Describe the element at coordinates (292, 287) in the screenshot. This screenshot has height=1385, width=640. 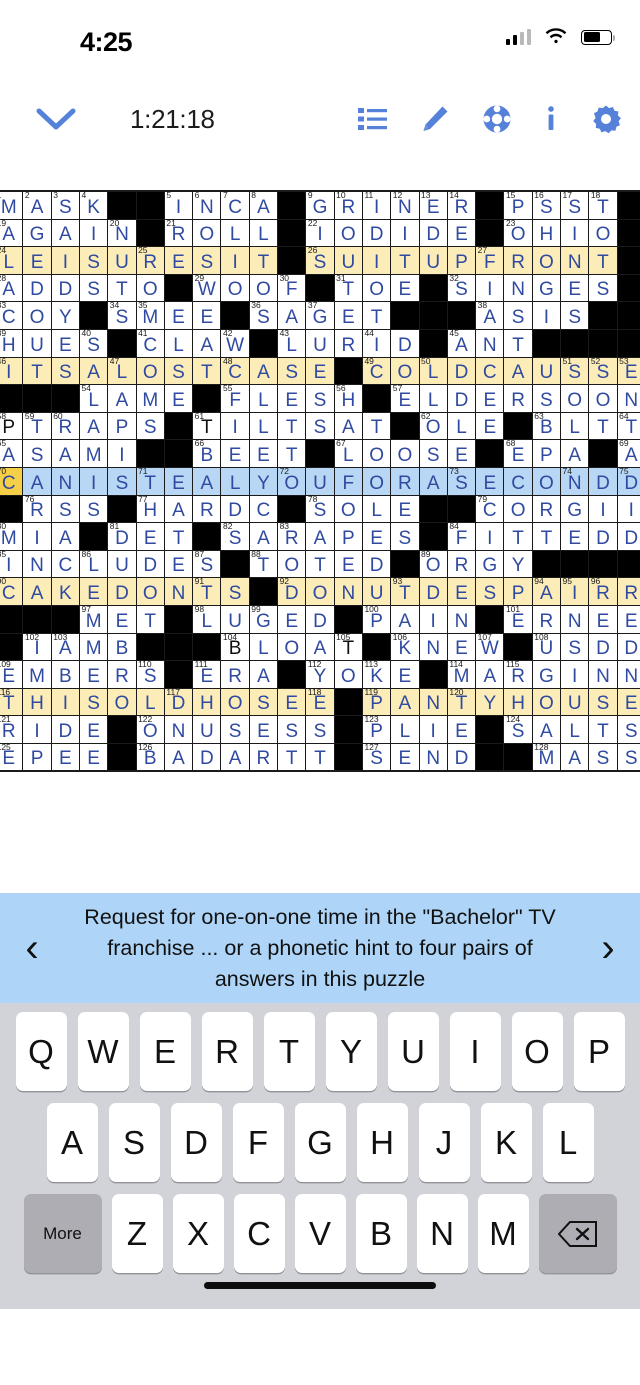
I see `grid-cell: 30 F` at that location.